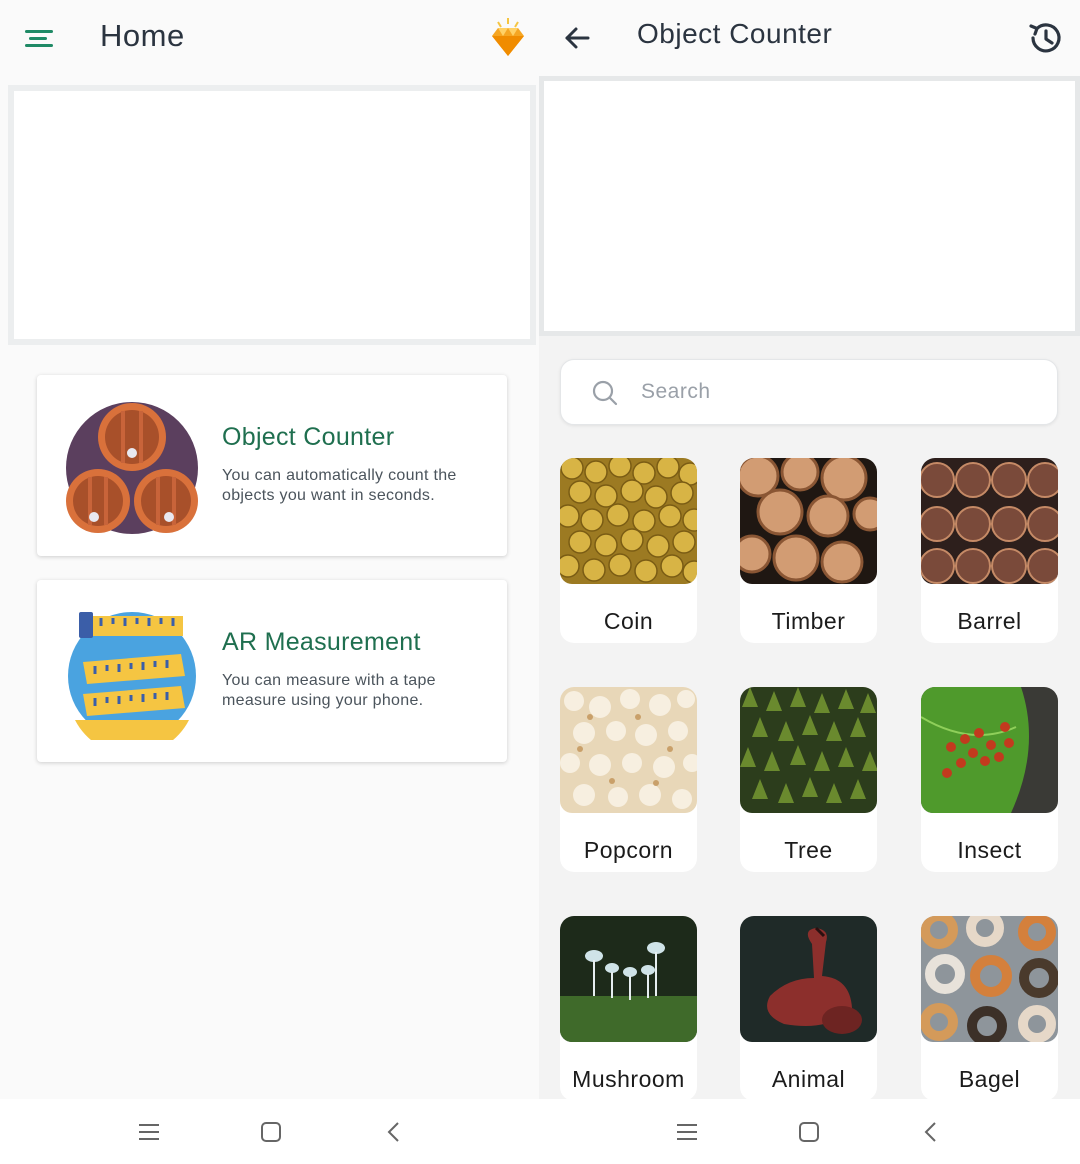 The image size is (1080, 1164). What do you see at coordinates (808, 750) in the screenshot?
I see `tree-image` at bounding box center [808, 750].